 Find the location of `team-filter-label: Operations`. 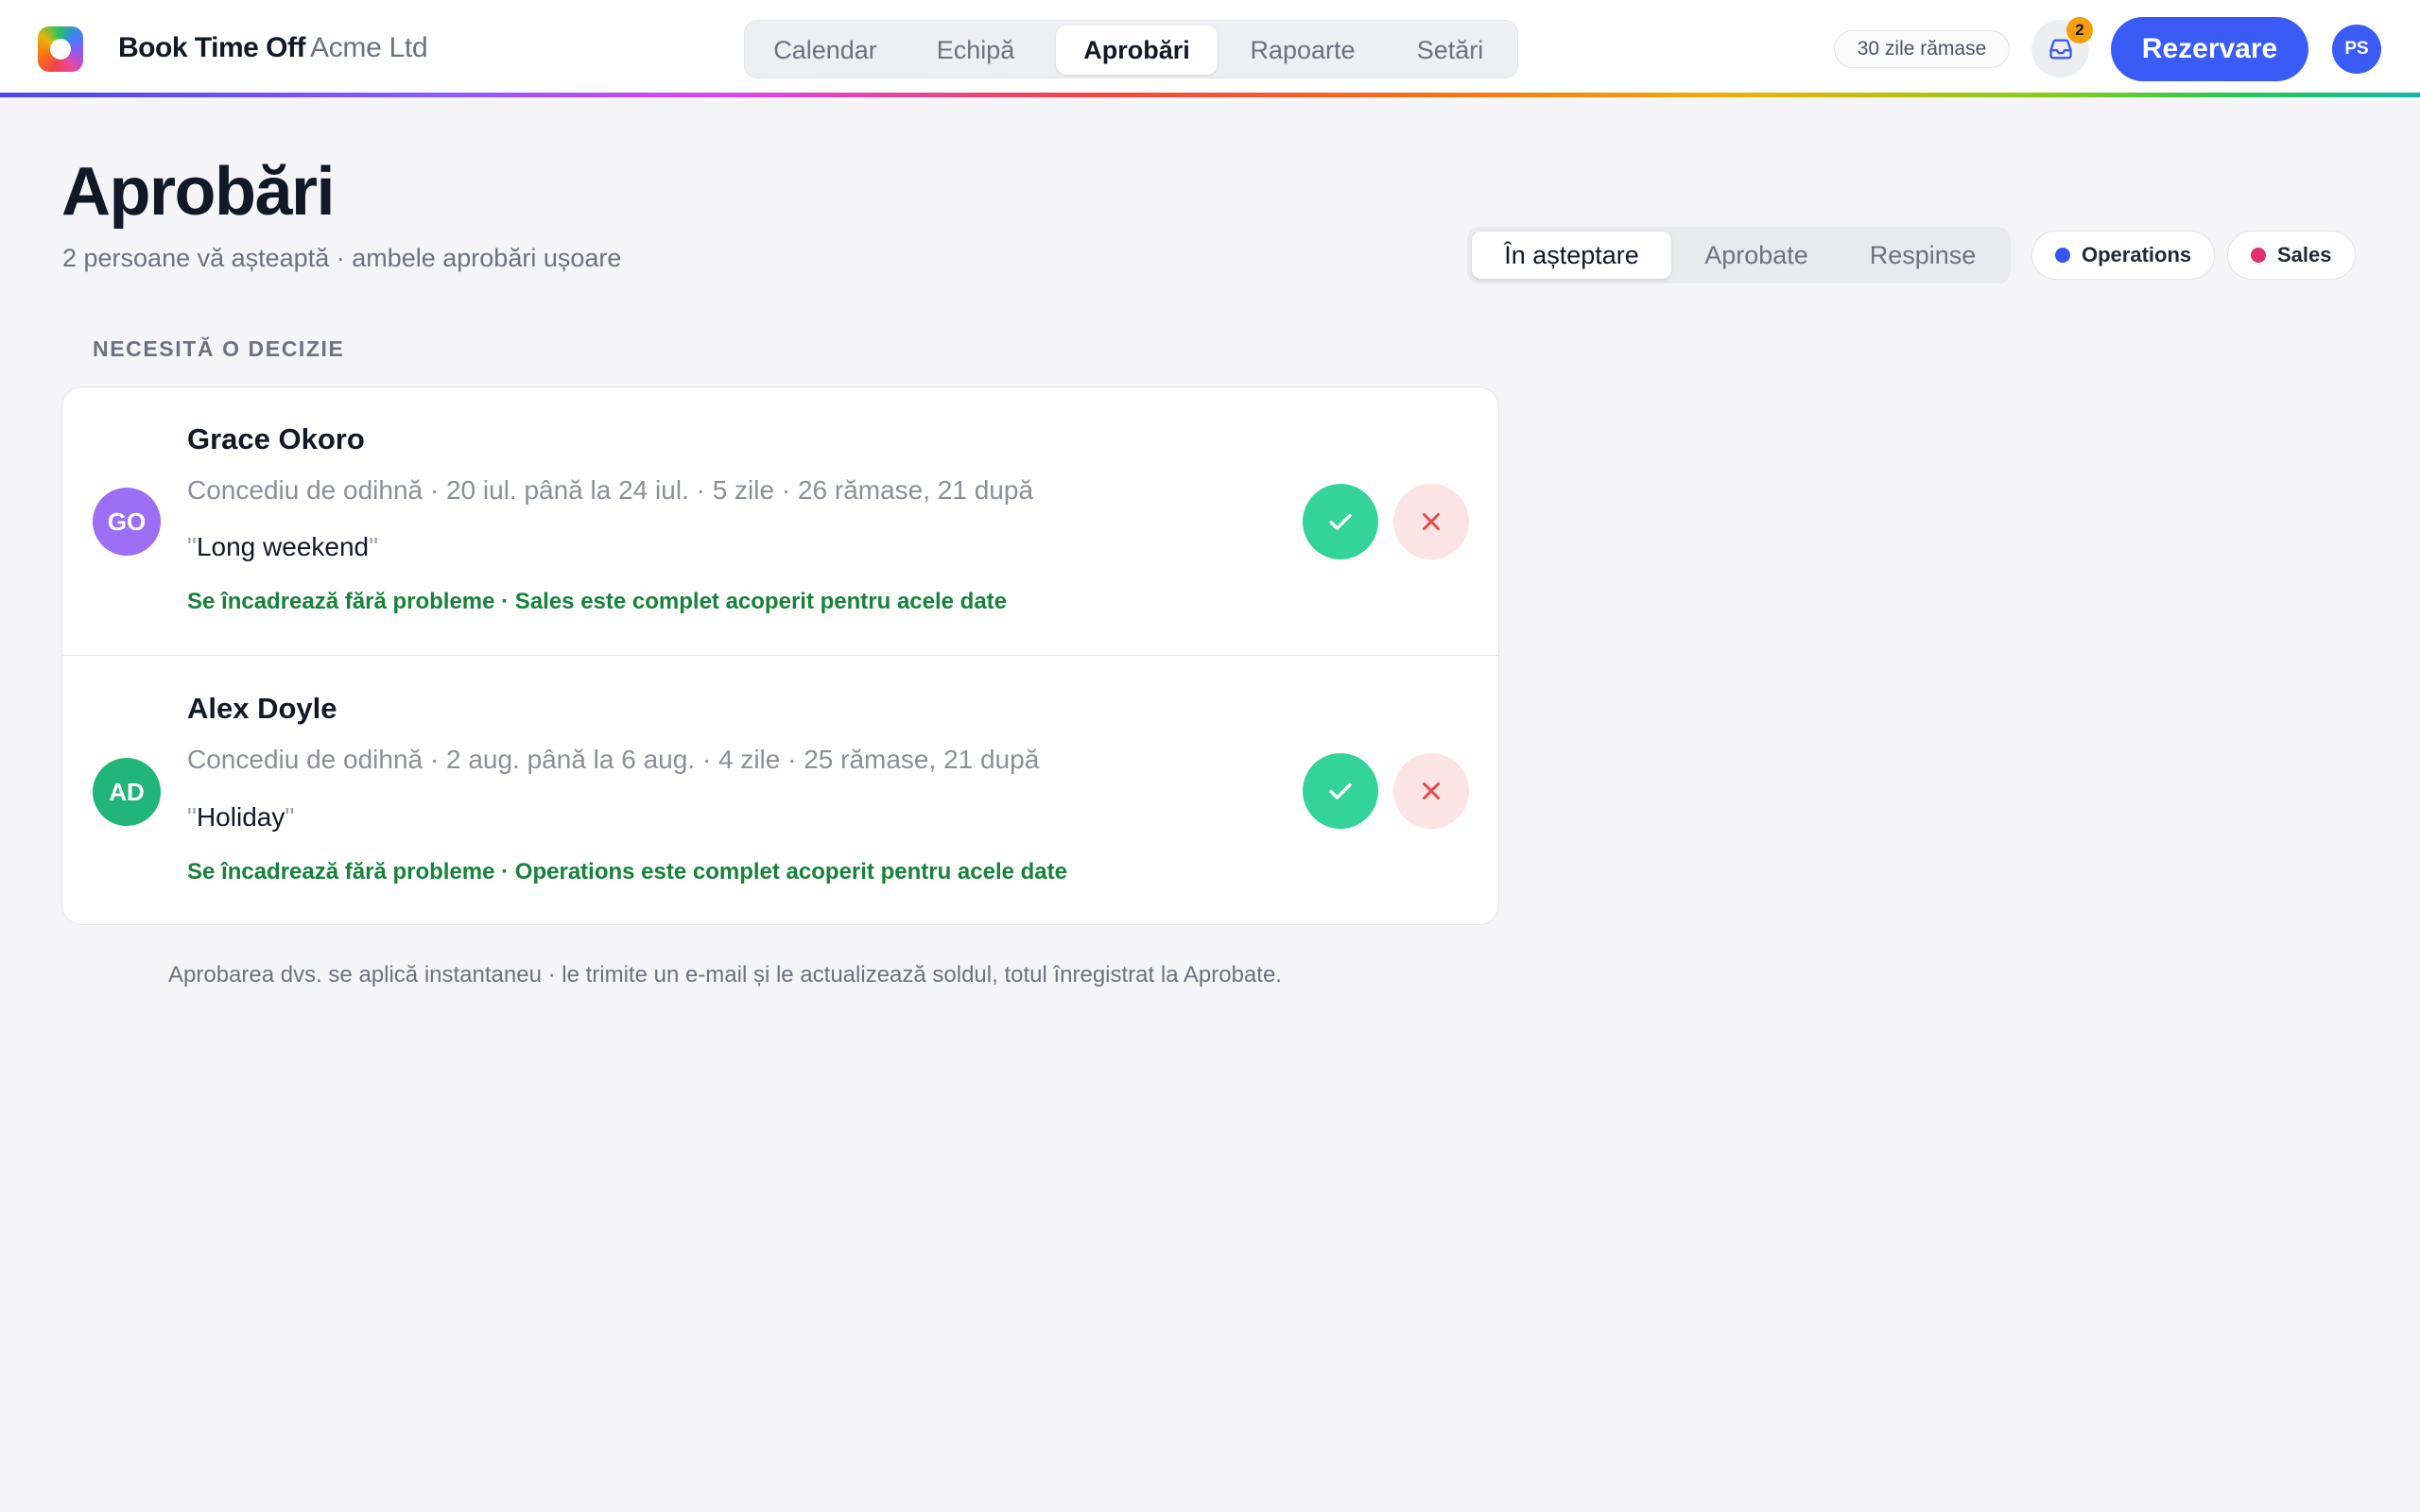

team-filter-label: Operations is located at coordinates (2137, 254).